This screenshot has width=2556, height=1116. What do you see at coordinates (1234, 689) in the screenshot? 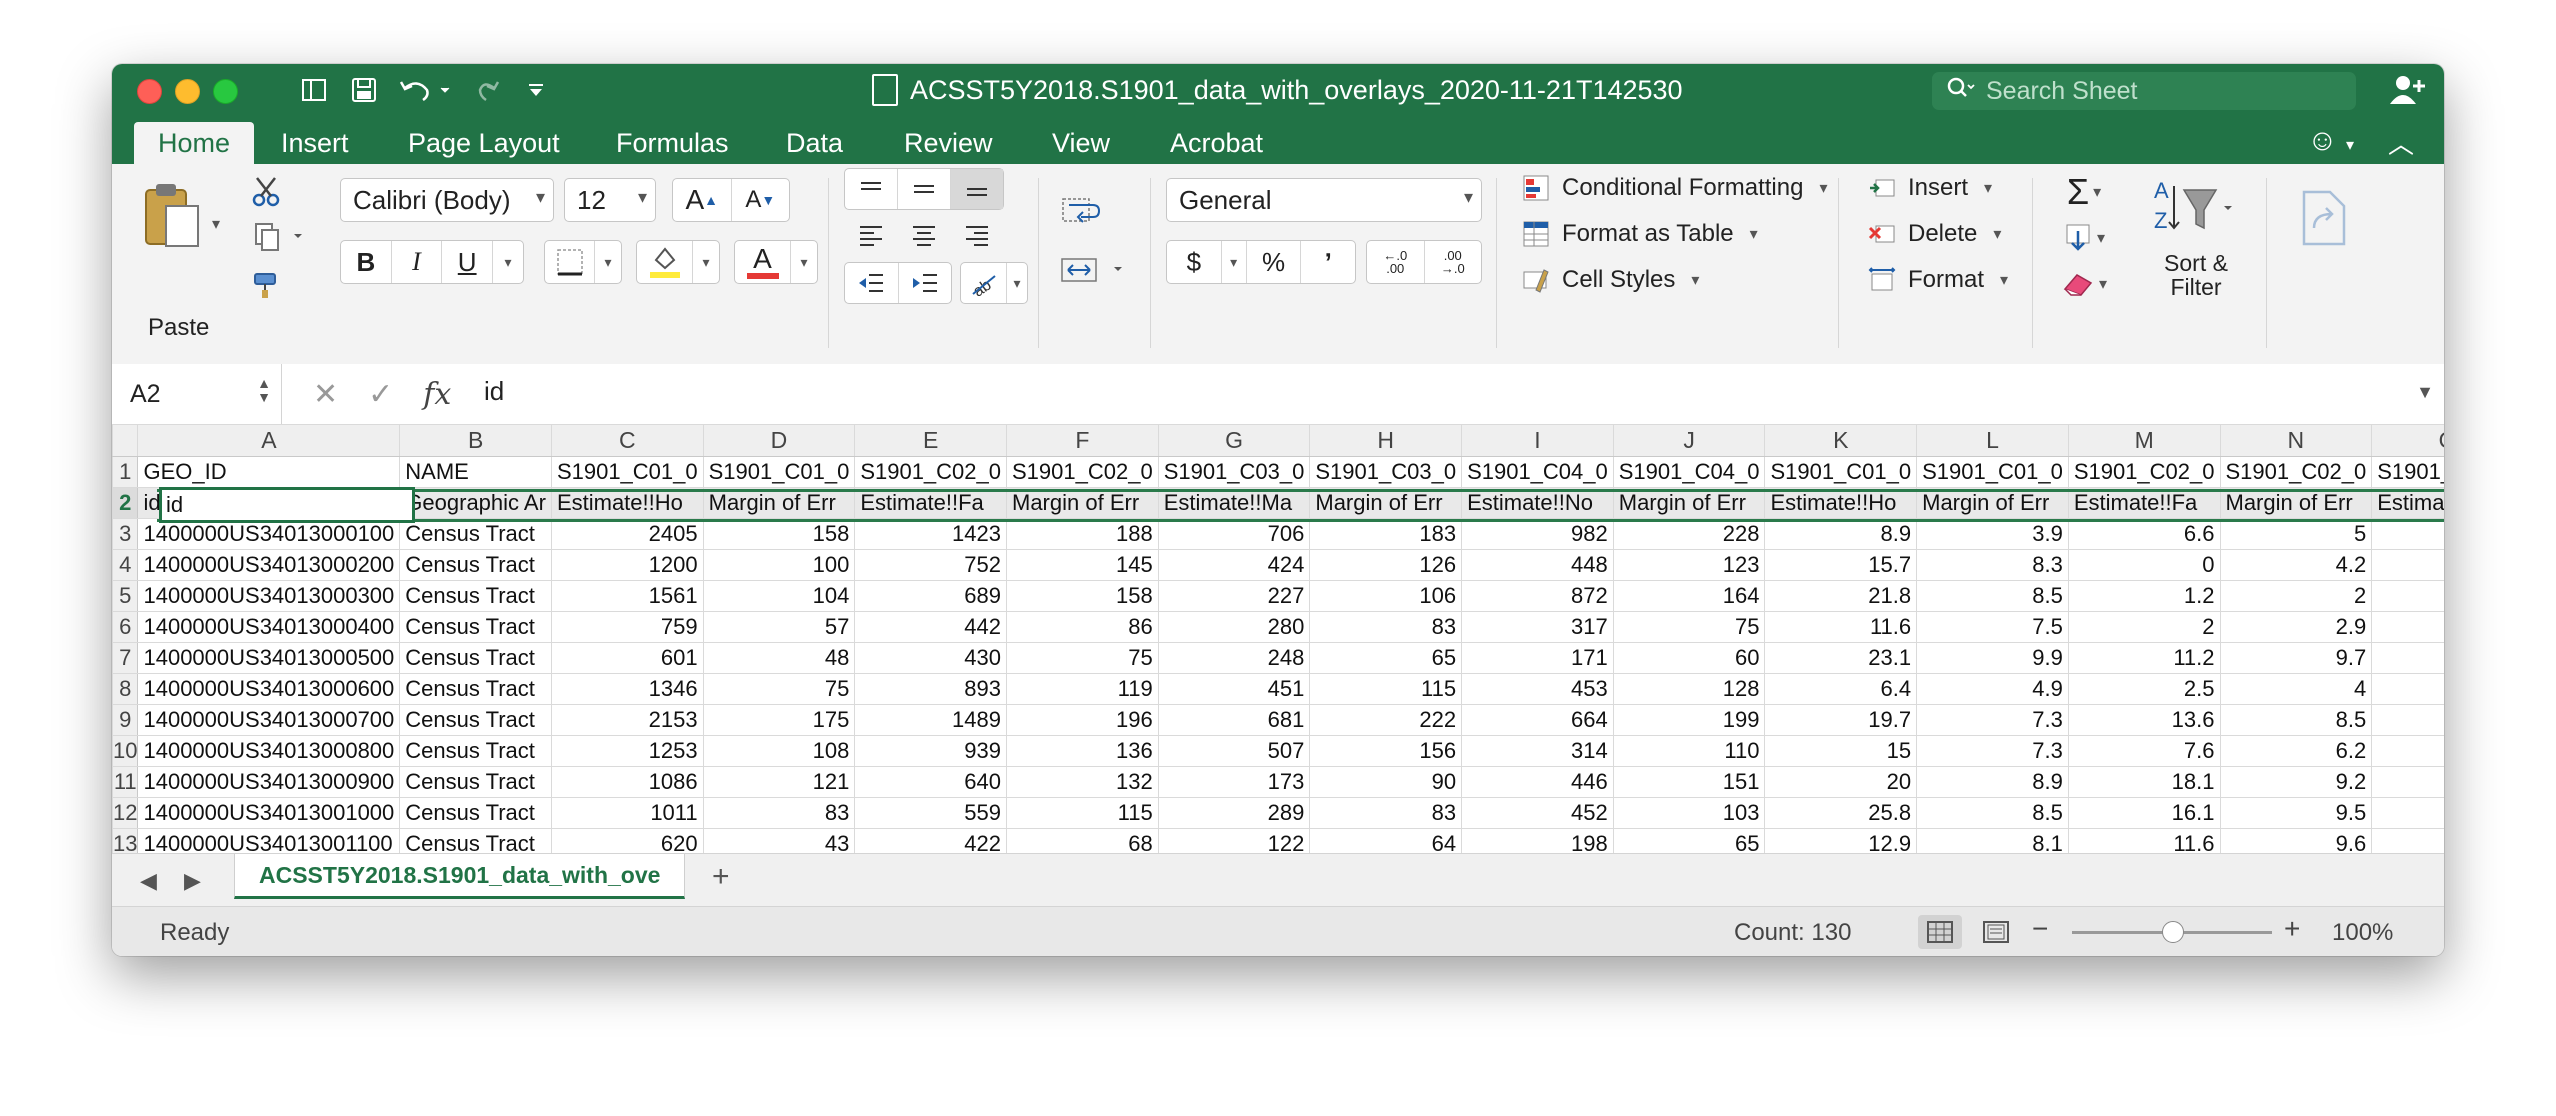
I see `cell: 451` at bounding box center [1234, 689].